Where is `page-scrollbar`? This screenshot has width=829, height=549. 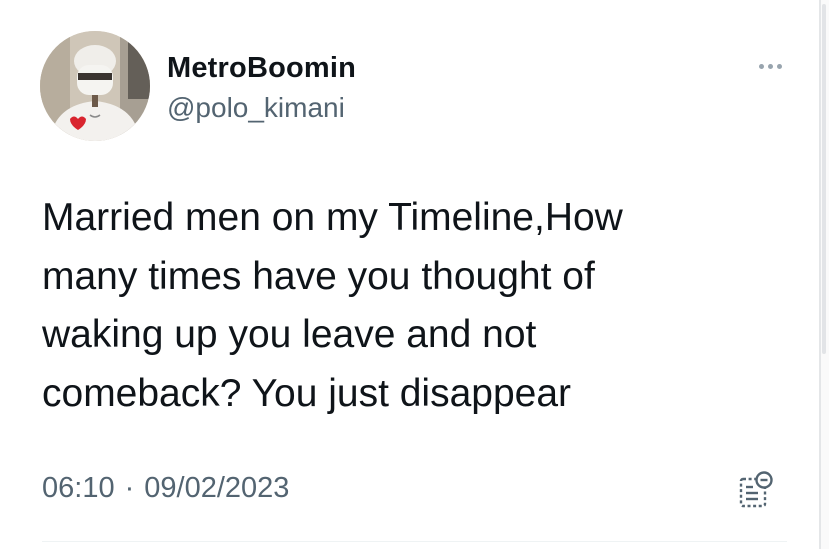
page-scrollbar is located at coordinates (824, 274).